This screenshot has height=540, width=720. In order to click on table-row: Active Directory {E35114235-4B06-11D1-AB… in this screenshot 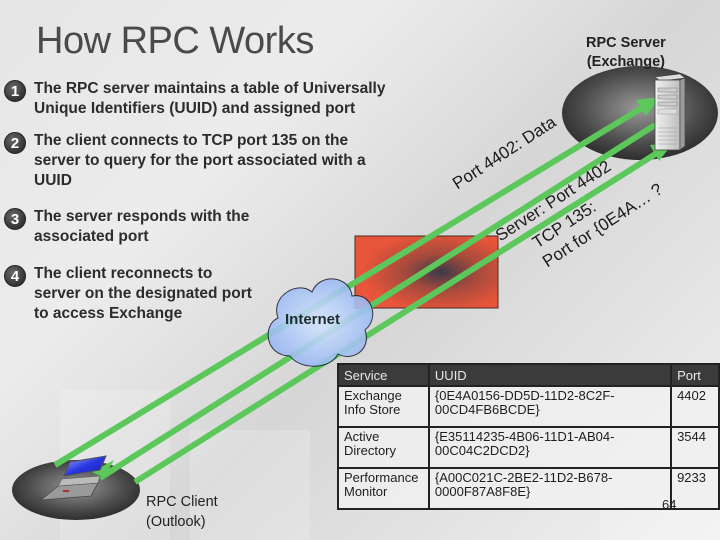, I will do `click(528, 447)`.